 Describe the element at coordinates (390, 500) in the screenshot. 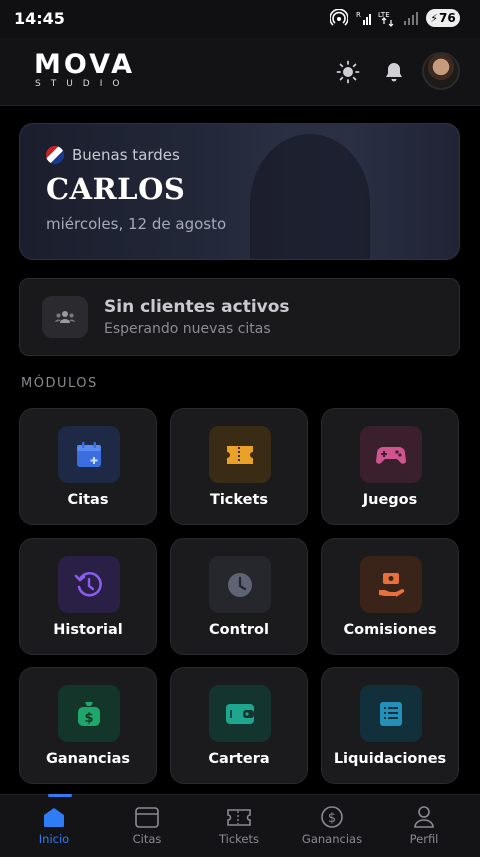

I see `module-label: Juegos` at that location.